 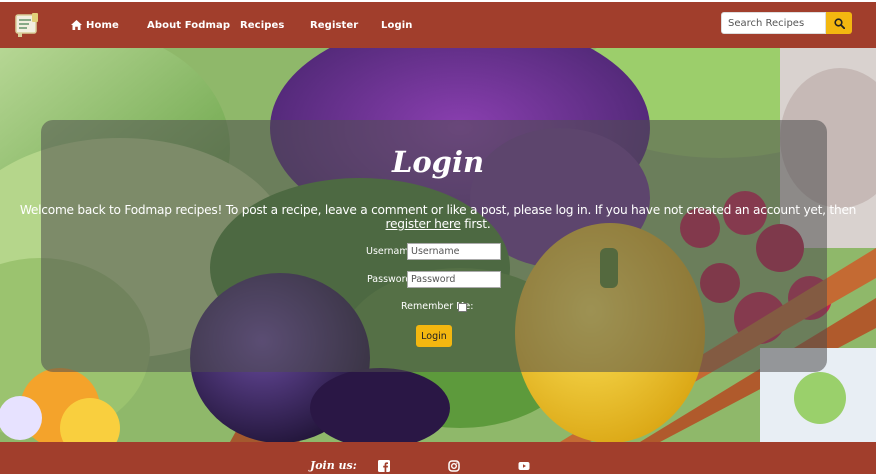 What do you see at coordinates (454, 466) in the screenshot?
I see `instagram-icon` at bounding box center [454, 466].